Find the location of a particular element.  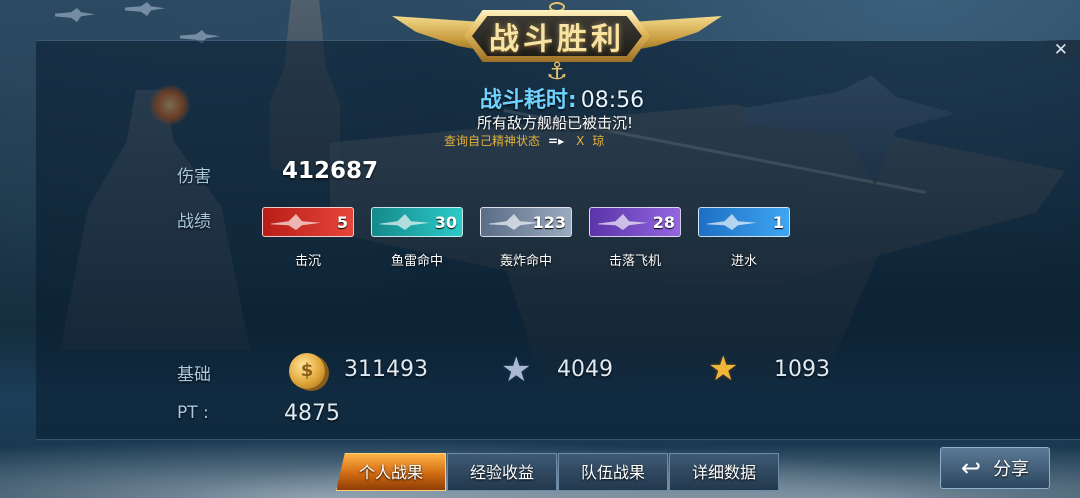

anchor-icon: ⚓ is located at coordinates (557, 71).